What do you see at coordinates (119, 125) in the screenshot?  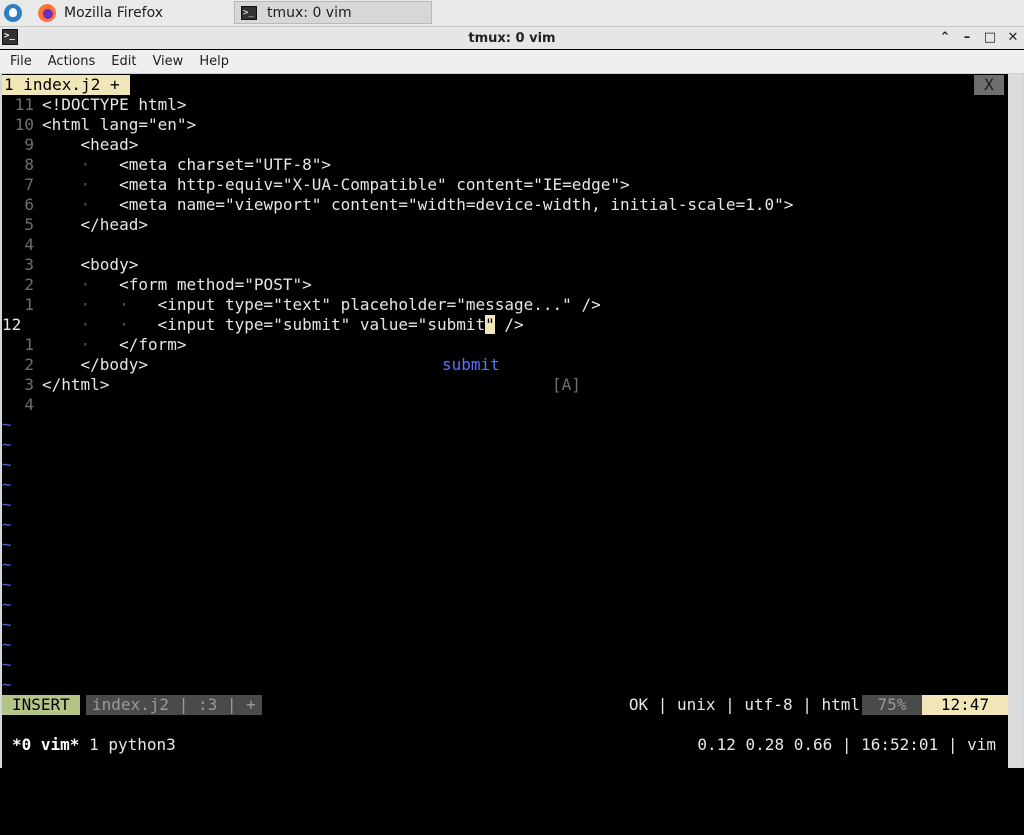 I see `code-text: <html lang="en">` at bounding box center [119, 125].